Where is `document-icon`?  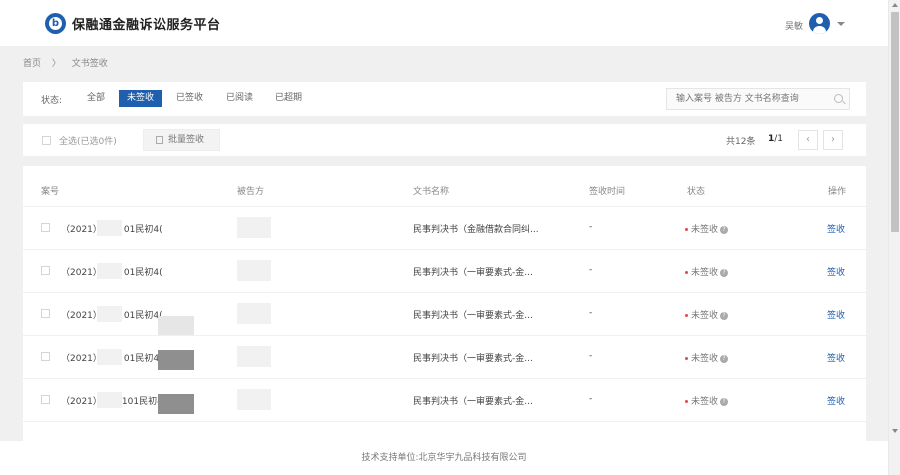 document-icon is located at coordinates (159, 140).